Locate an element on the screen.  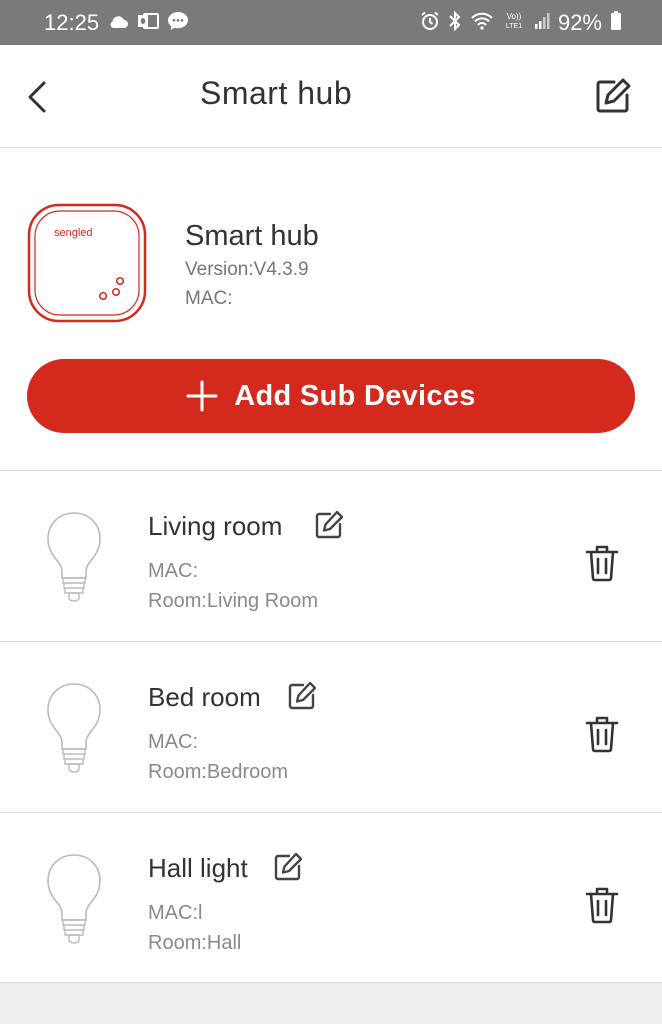
hub-version: Version:V4.3.9 is located at coordinates (247, 269).